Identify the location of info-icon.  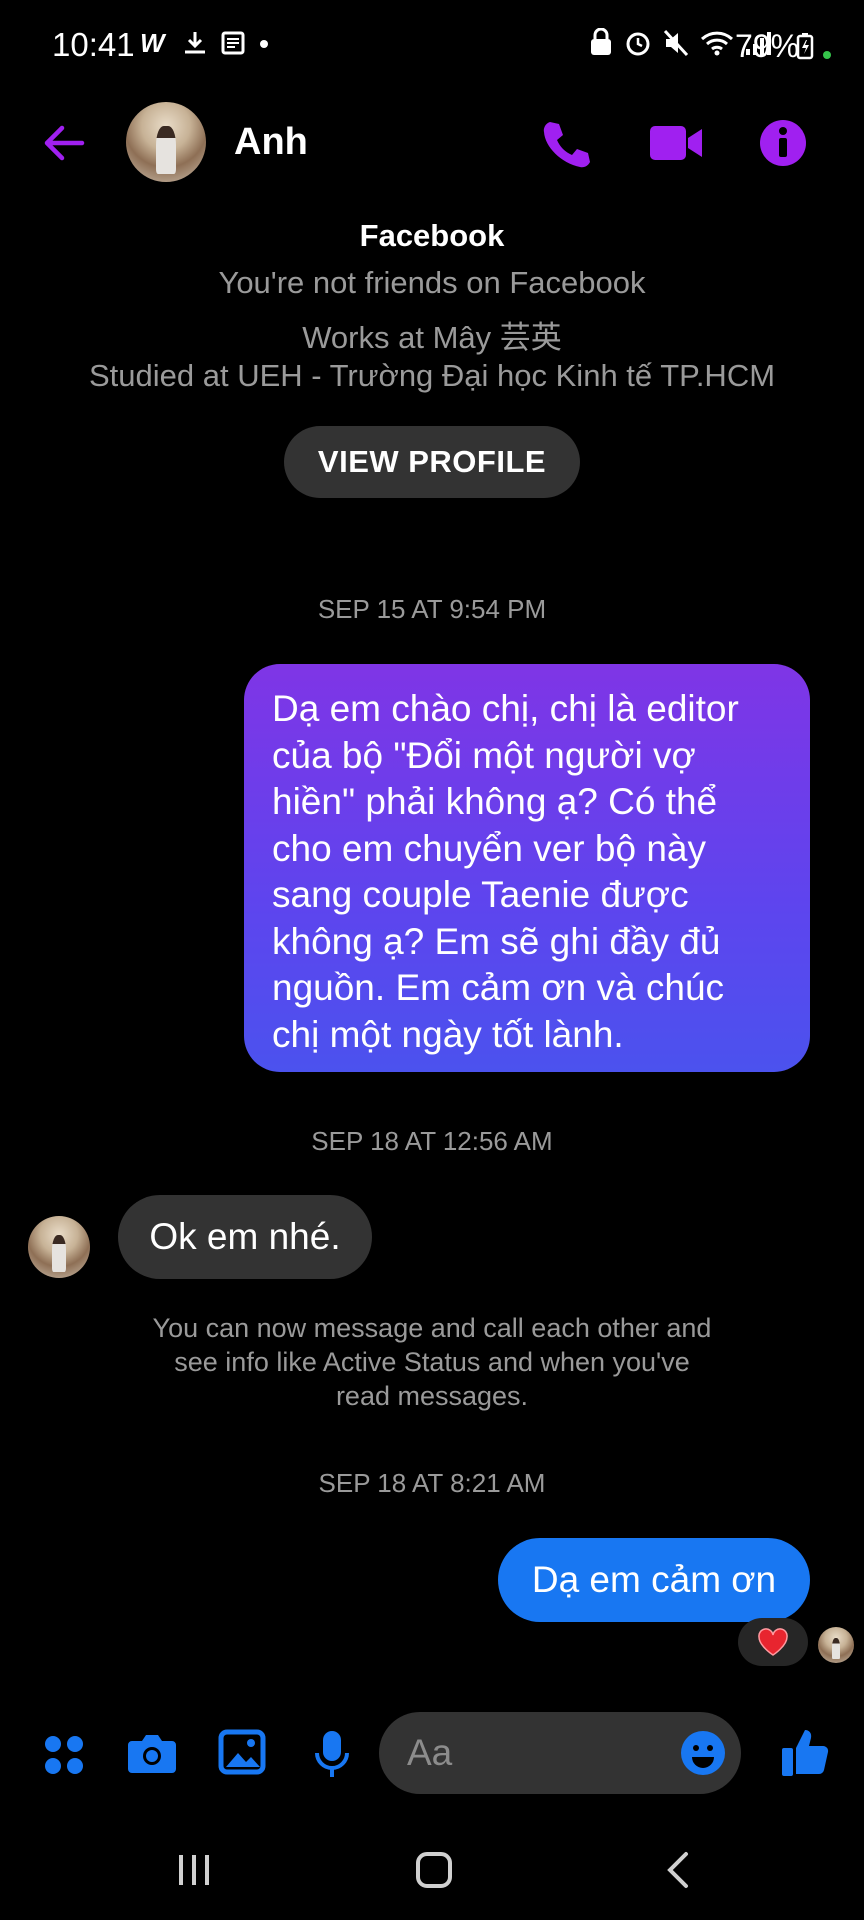
(783, 143).